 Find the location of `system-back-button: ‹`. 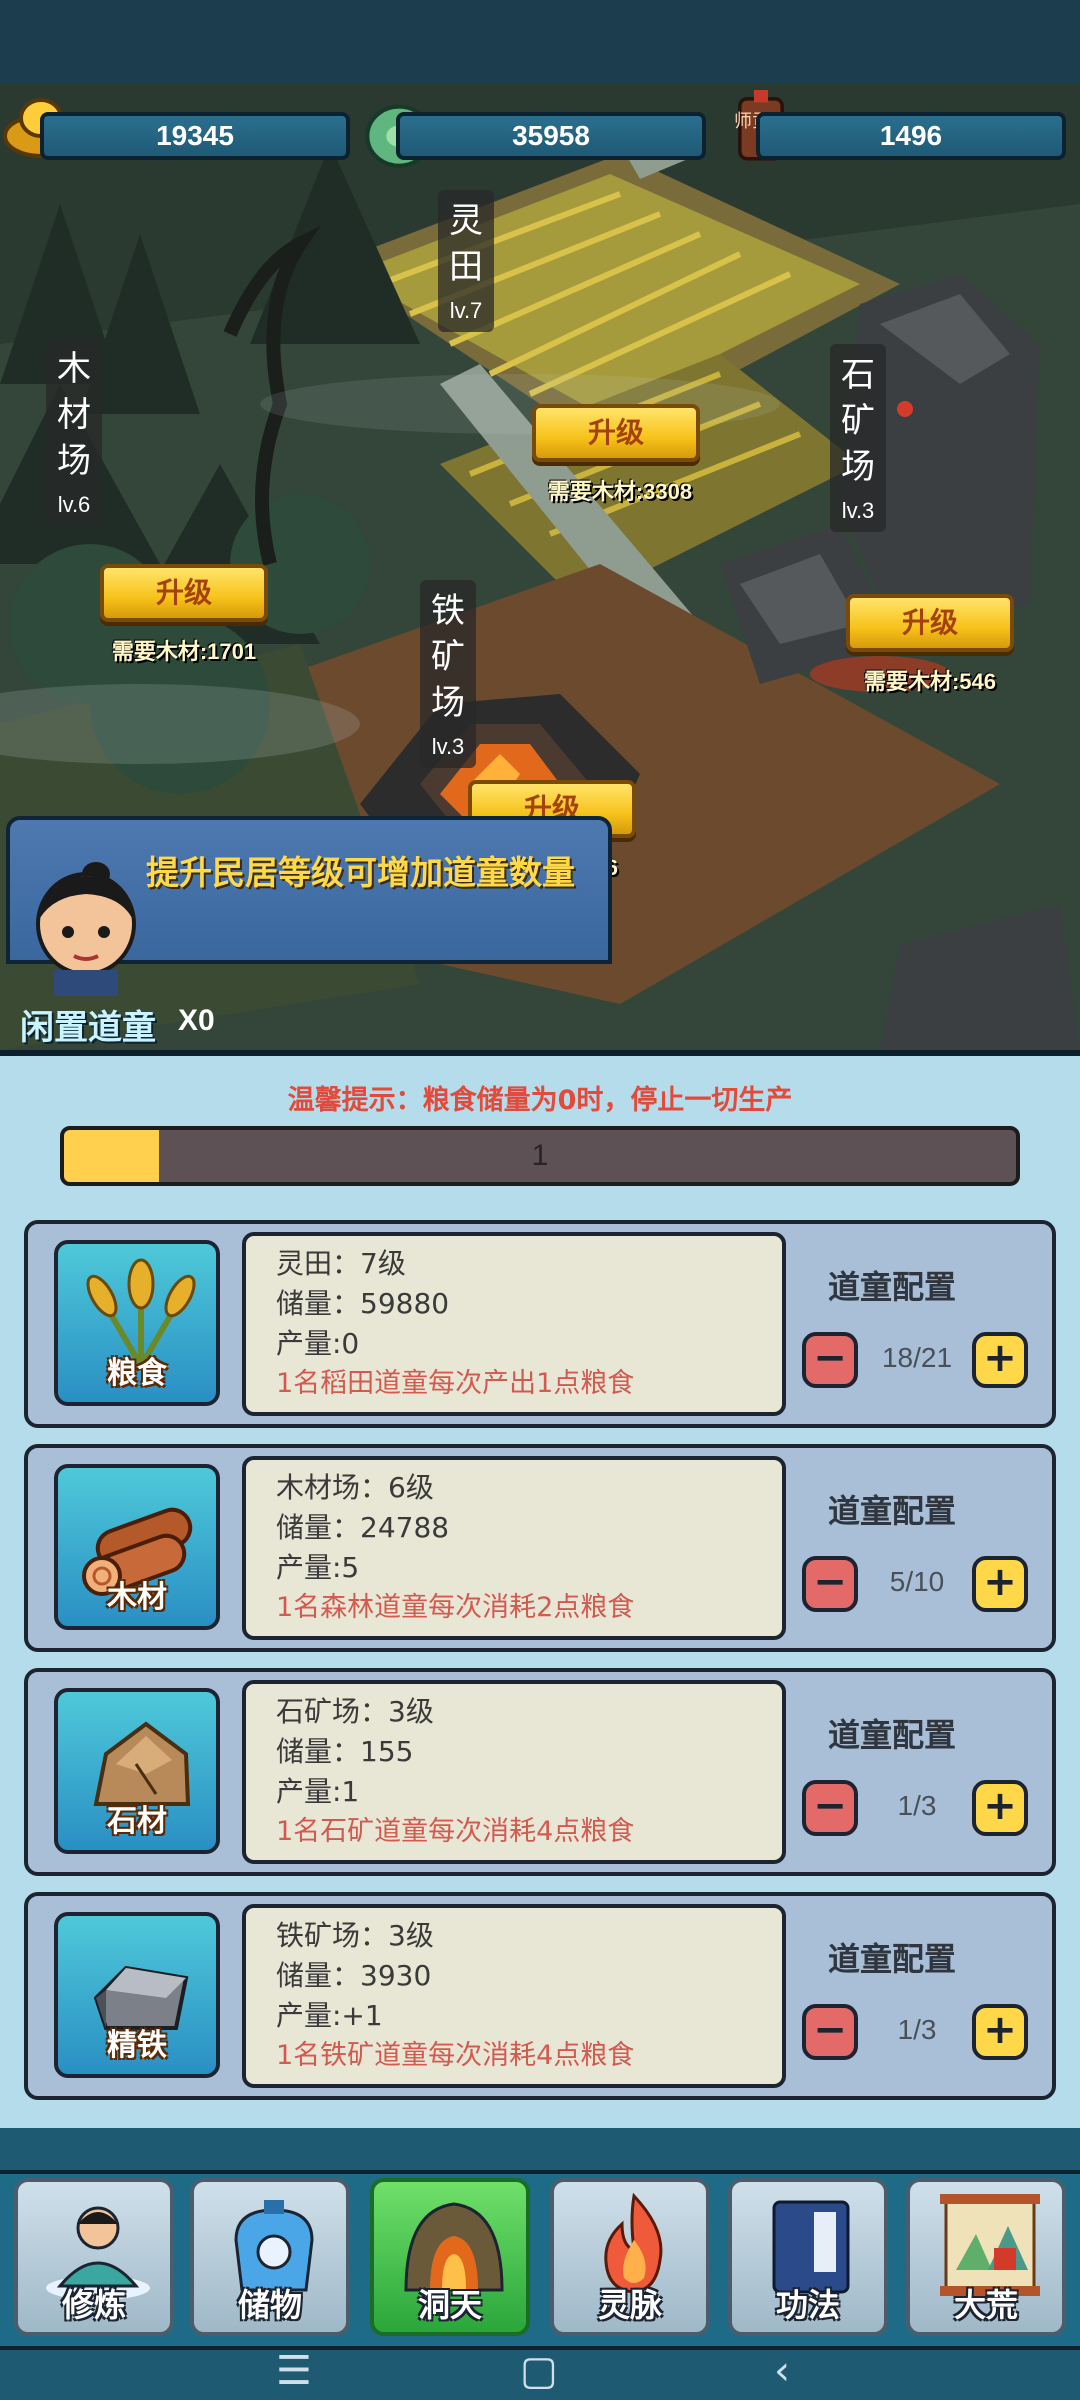

system-back-button: ‹ is located at coordinates (782, 2371).